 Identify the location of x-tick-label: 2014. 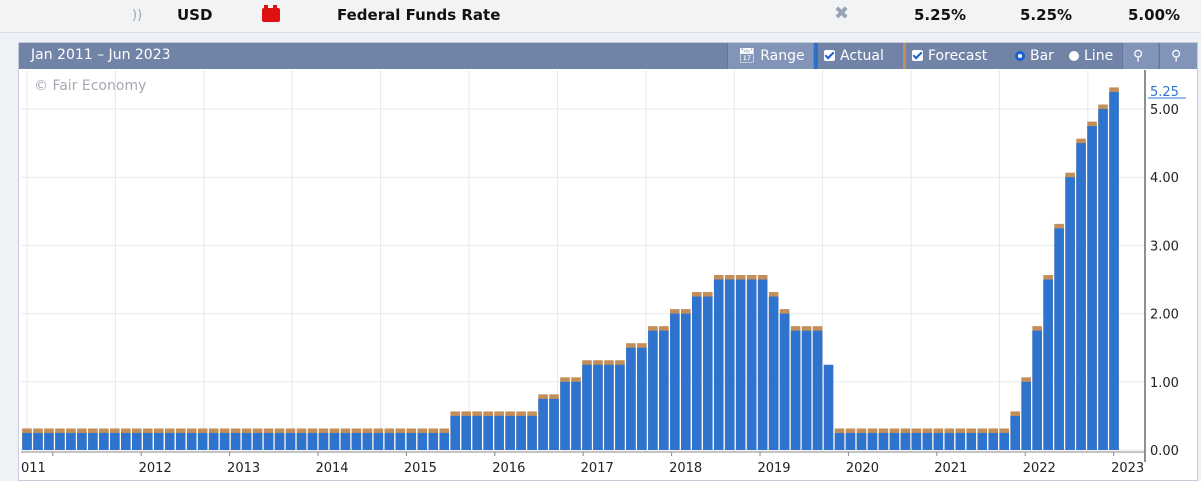
(331, 468).